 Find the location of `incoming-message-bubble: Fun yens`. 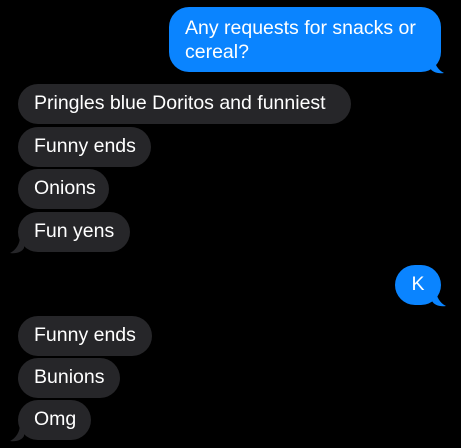

incoming-message-bubble: Fun yens is located at coordinates (74, 232).